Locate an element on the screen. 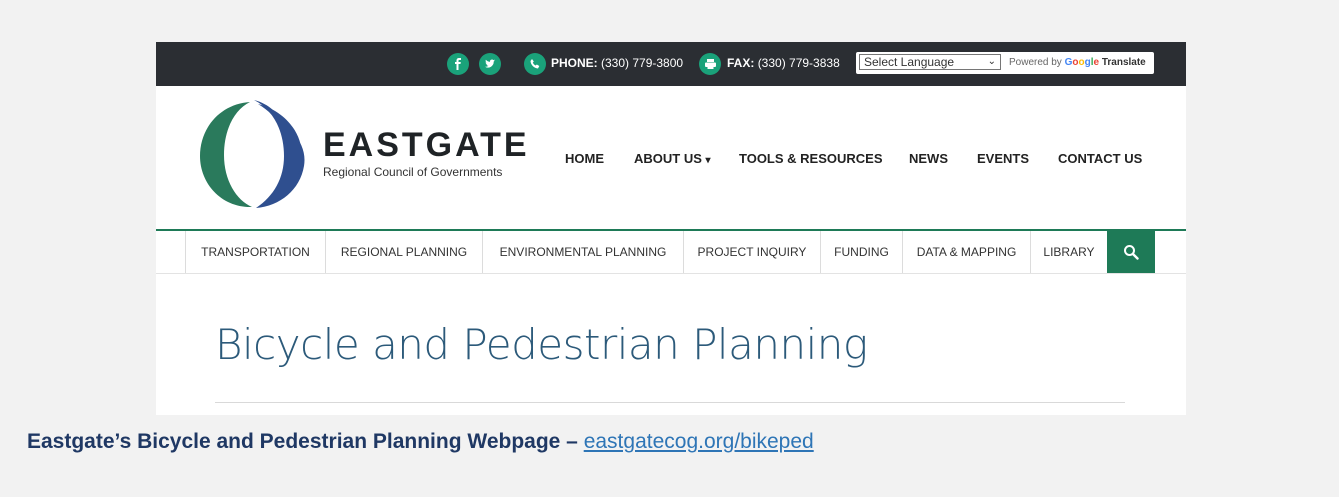 The width and height of the screenshot is (1339, 497). subnav-regional-planning: REGIONAL PLANNING is located at coordinates (403, 252).